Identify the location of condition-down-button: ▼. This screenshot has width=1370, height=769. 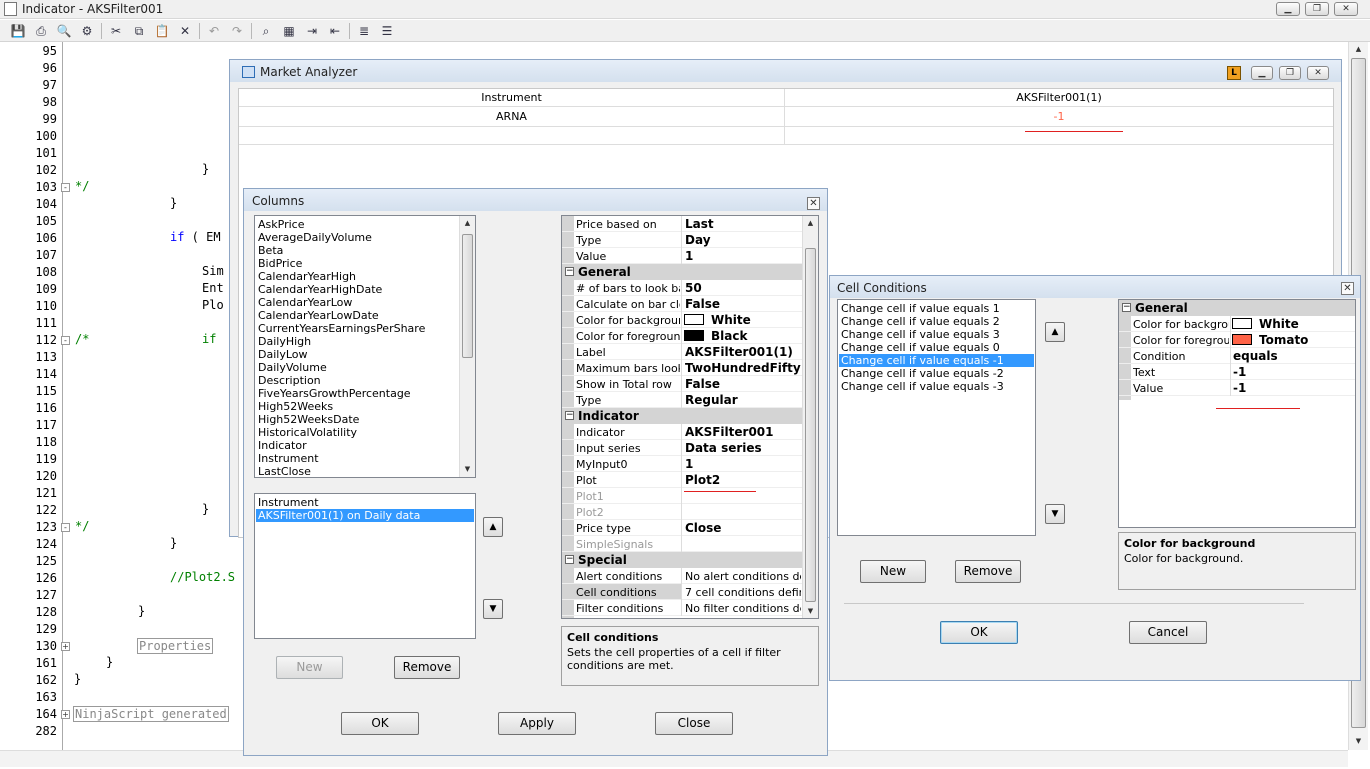
(1055, 514).